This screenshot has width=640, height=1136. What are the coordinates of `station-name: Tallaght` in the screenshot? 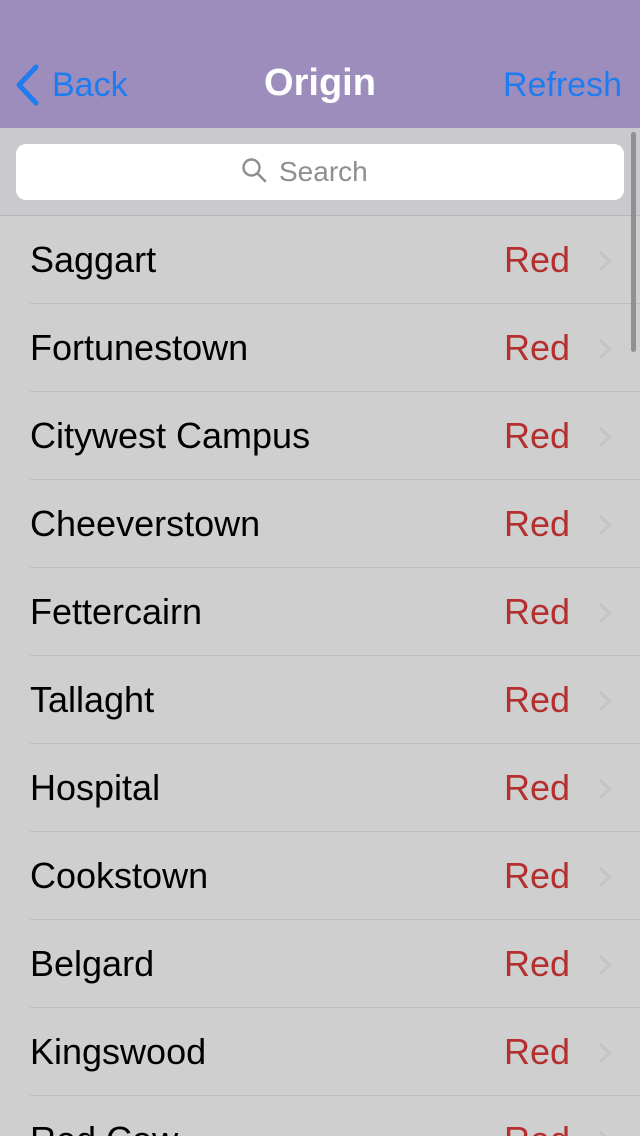 It's located at (92, 699).